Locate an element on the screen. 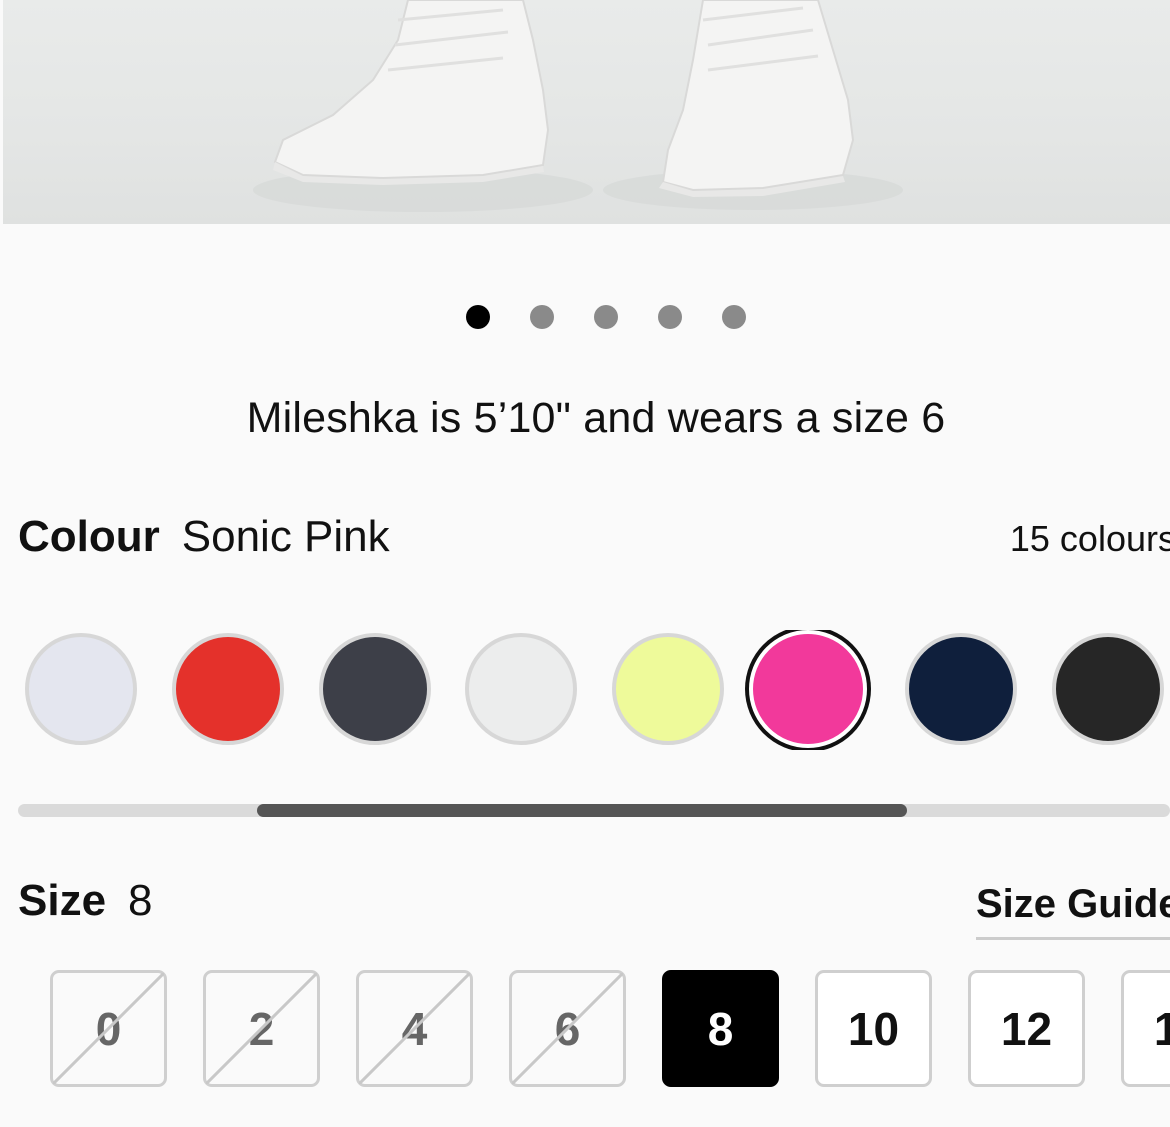 The image size is (1170, 1127). size-option-label: 14 is located at coordinates (1161, 1028).